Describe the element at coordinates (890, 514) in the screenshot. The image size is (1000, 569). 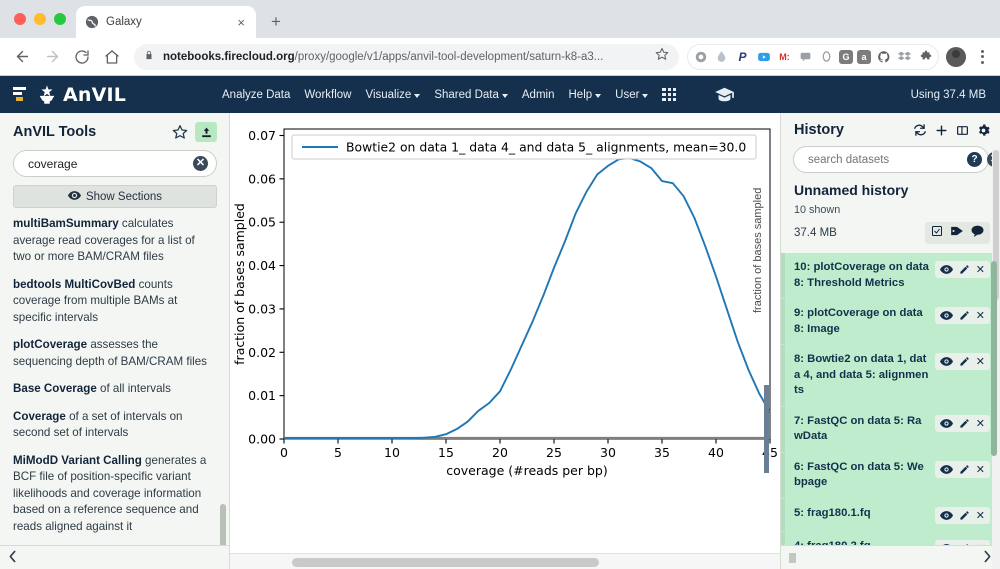
I see `history-item: 5: frag180.1.fq ✕` at that location.